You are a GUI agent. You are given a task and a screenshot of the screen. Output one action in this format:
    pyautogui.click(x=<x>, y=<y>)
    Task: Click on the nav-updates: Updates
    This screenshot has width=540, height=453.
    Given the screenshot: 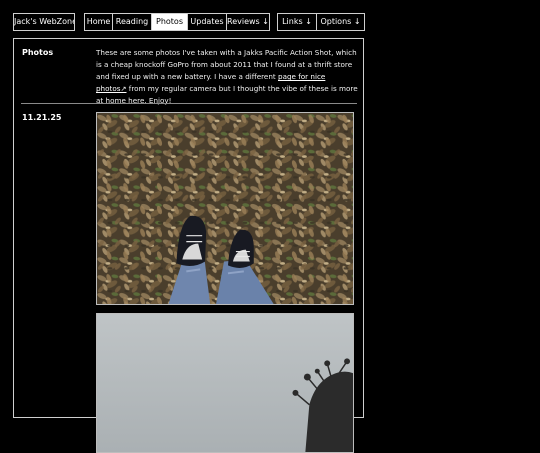 What is the action you would take?
    pyautogui.click(x=207, y=22)
    